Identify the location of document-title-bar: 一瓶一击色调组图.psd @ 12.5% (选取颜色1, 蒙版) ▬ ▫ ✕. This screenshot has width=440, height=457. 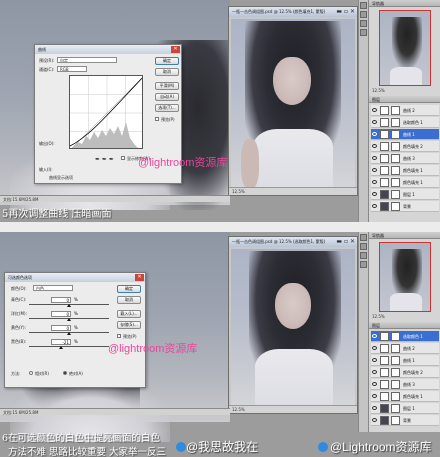
(293, 242).